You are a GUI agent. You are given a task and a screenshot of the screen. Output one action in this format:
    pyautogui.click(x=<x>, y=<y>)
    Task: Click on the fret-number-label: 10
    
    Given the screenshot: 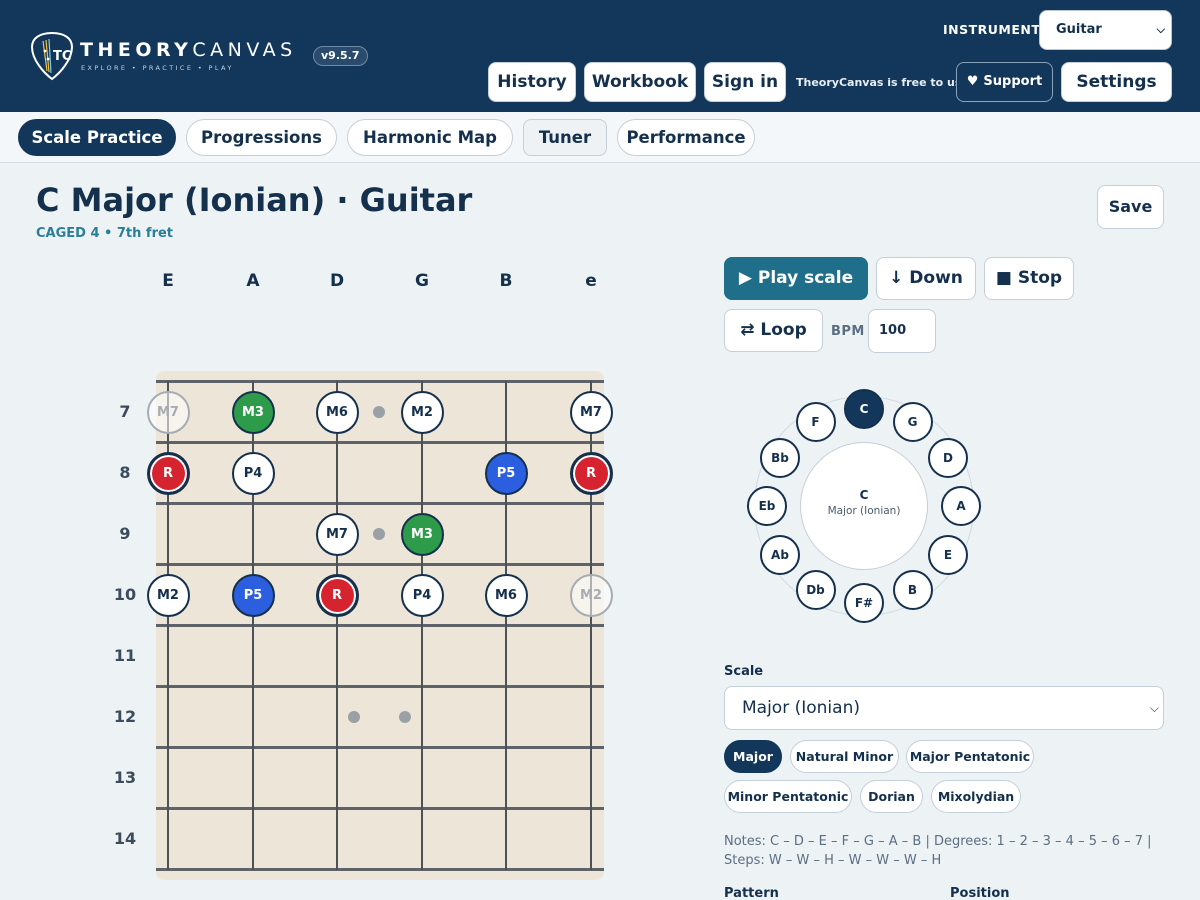 What is the action you would take?
    pyautogui.click(x=125, y=594)
    